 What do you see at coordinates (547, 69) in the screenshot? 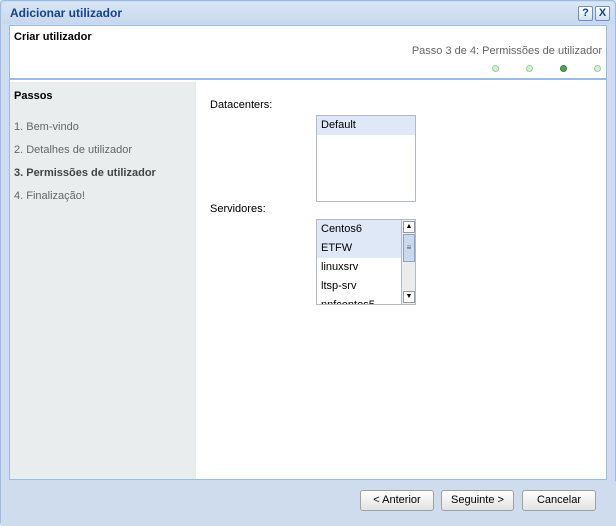
I see `step-progress-dots` at bounding box center [547, 69].